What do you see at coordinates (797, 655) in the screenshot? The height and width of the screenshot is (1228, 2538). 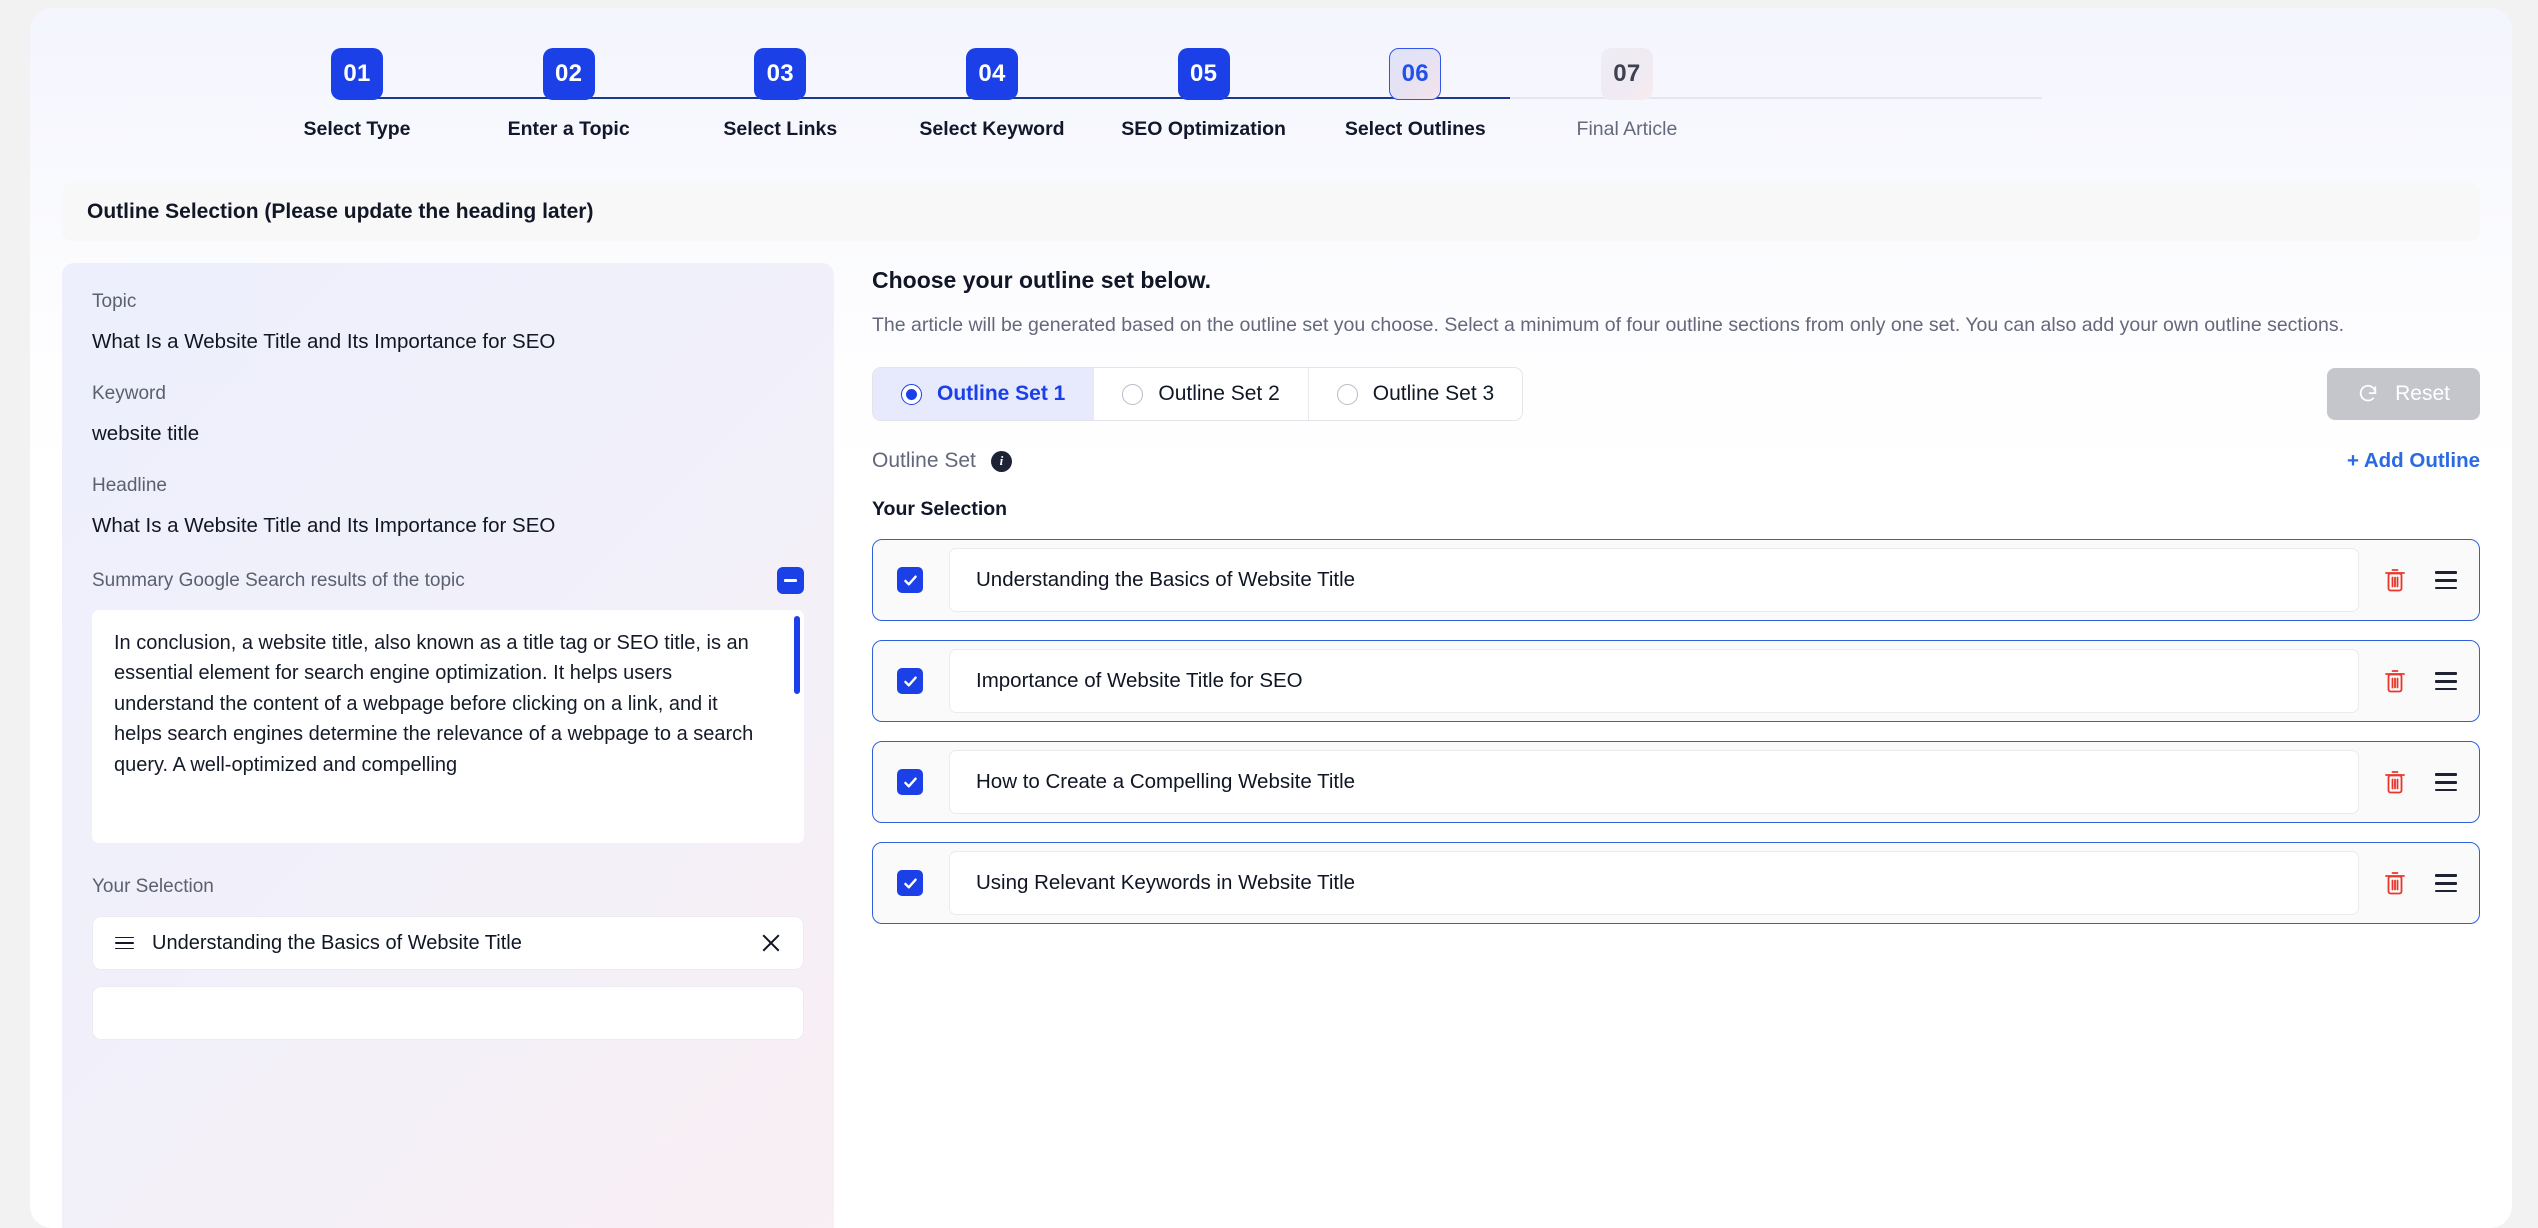 I see `summary-scrollbar-thumb` at bounding box center [797, 655].